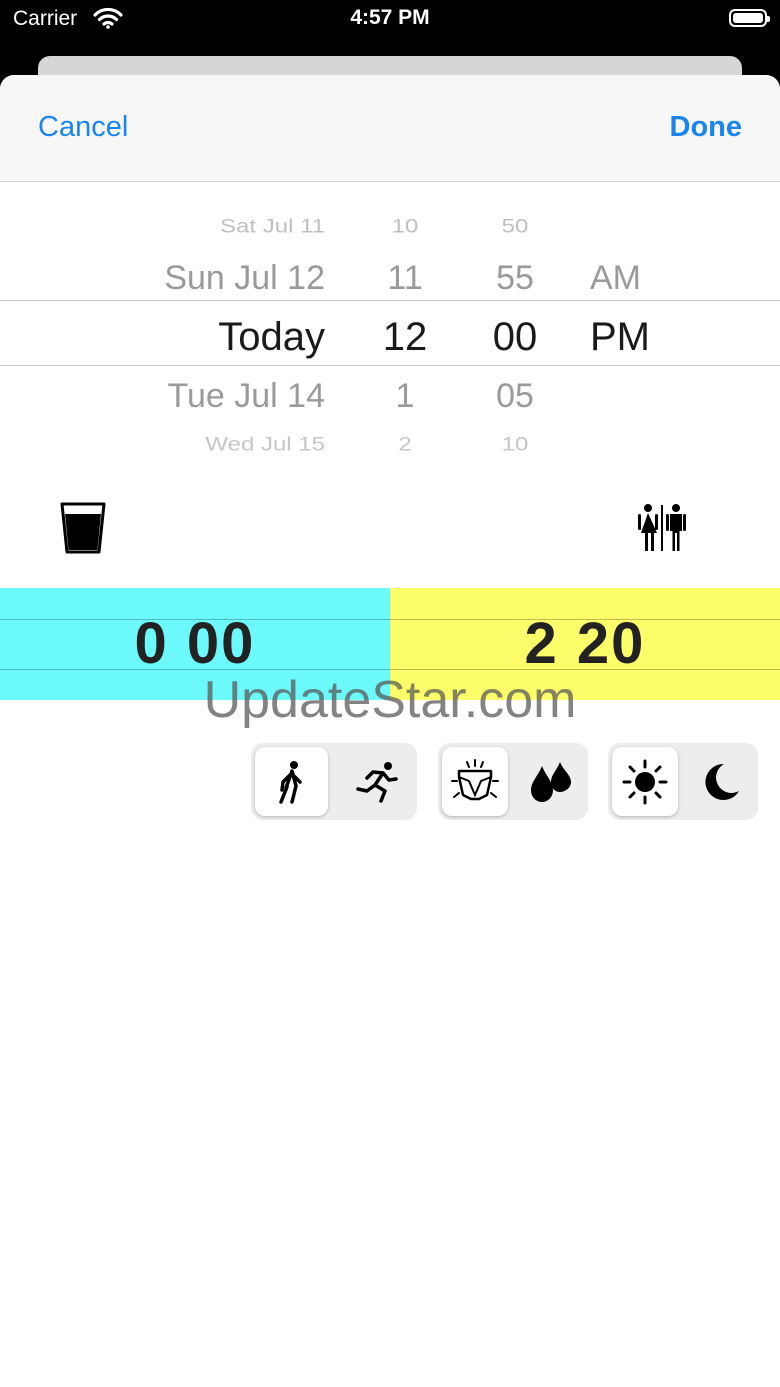 This screenshot has width=780, height=1387. I want to click on picker-date-item: Sat Jul 11, so click(272, 227).